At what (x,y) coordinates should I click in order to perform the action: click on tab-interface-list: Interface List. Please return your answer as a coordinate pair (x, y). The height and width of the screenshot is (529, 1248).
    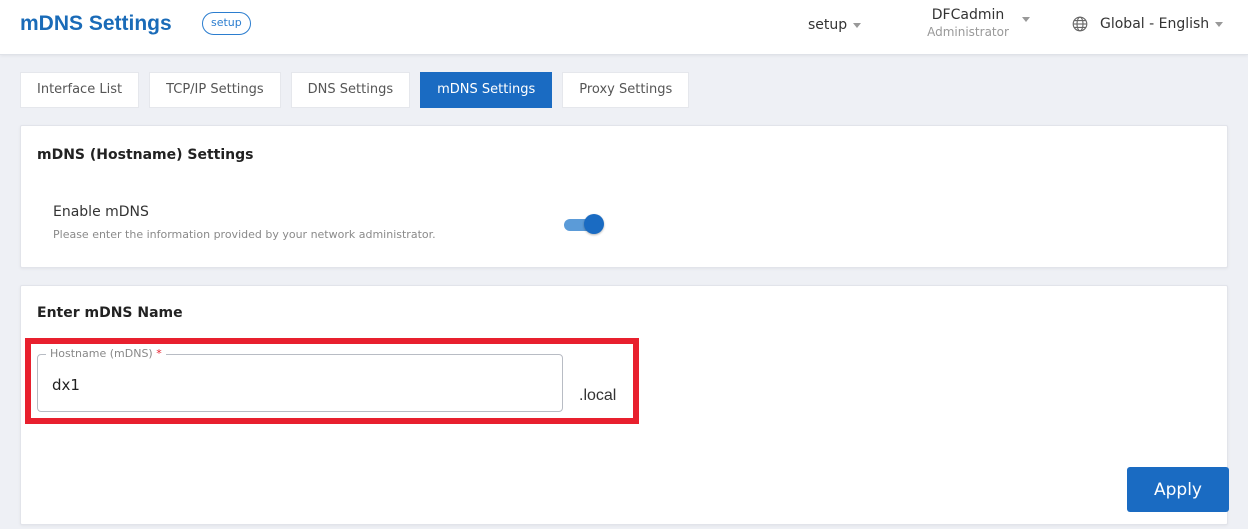
    Looking at the image, I should click on (80, 90).